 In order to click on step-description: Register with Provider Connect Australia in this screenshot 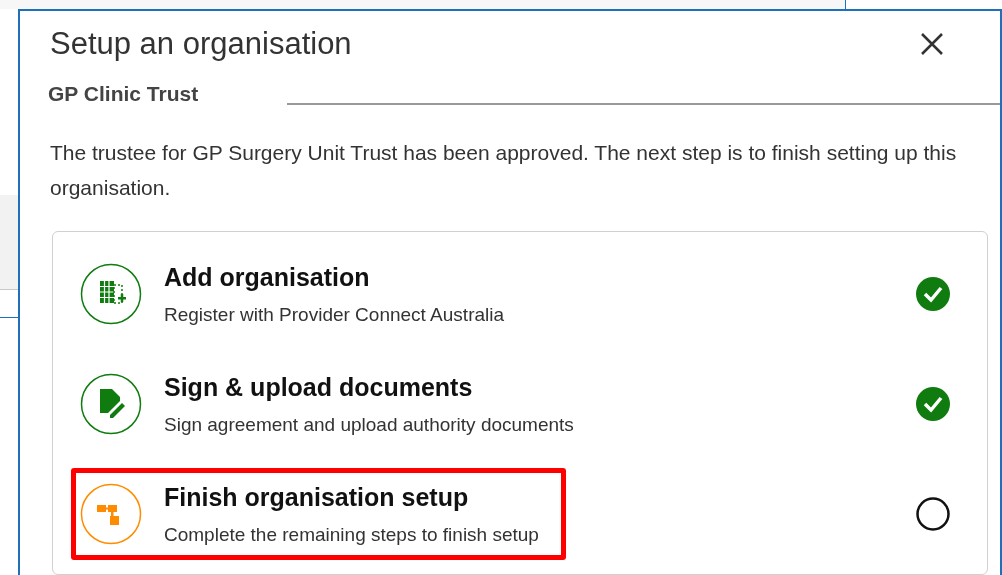, I will do `click(334, 314)`.